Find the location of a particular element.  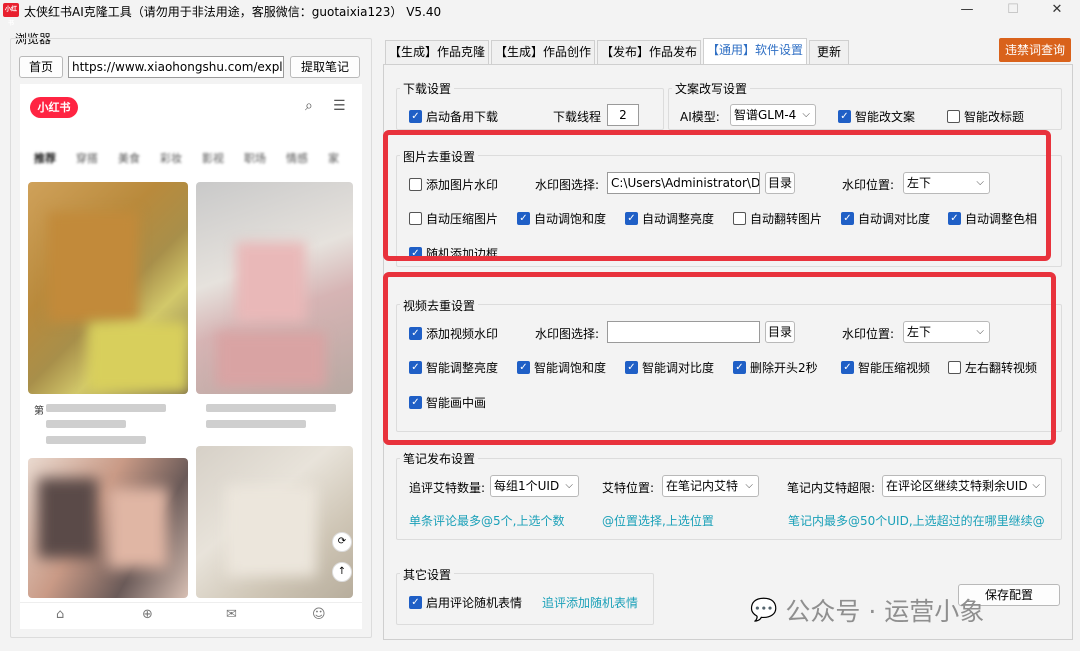

category-tab: 家 is located at coordinates (345, 158).